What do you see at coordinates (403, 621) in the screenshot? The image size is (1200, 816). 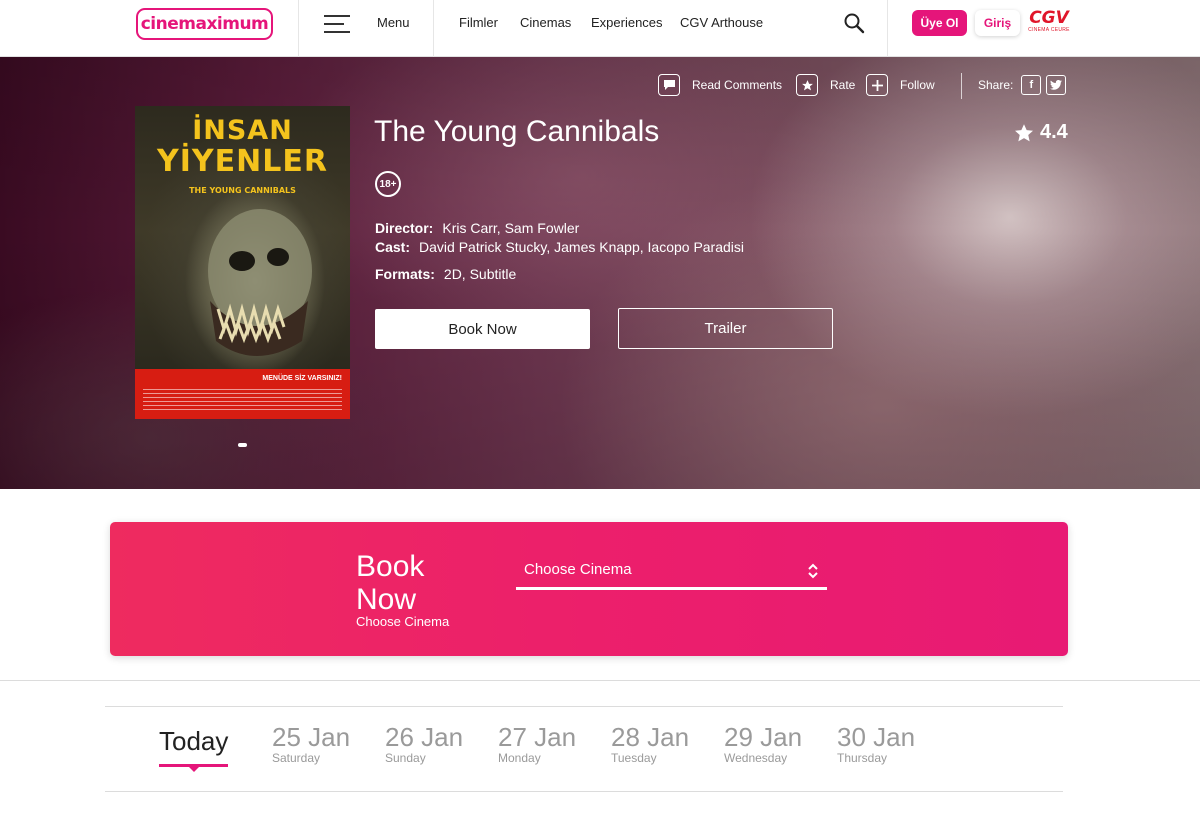 I see `booking-subtitle: Choose Cinema` at bounding box center [403, 621].